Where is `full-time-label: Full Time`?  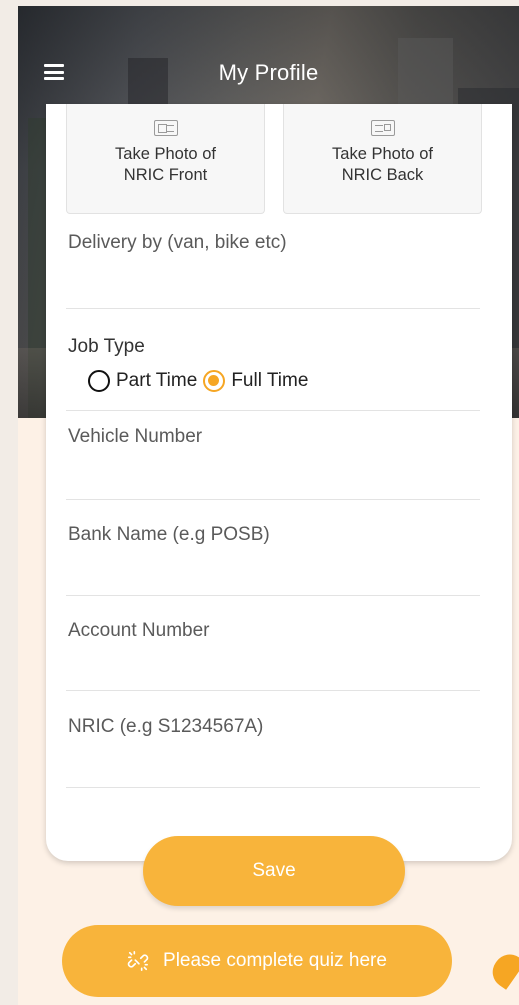
full-time-label: Full Time is located at coordinates (270, 380).